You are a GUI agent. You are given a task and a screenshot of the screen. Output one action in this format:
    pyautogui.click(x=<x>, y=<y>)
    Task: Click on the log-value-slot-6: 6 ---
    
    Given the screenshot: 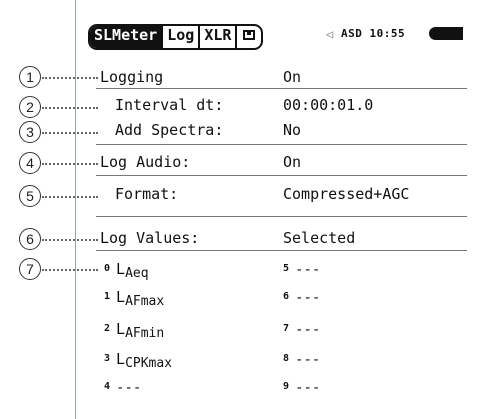 What is the action you would take?
    pyautogui.click(x=239, y=297)
    